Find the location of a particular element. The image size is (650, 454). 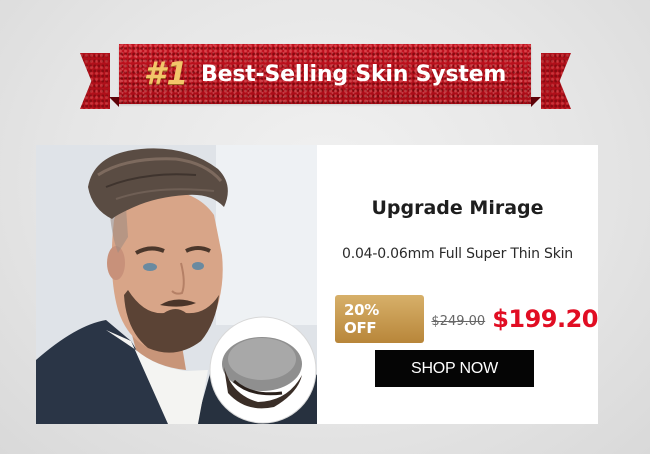

ribbon-fold-right is located at coordinates (536, 102).